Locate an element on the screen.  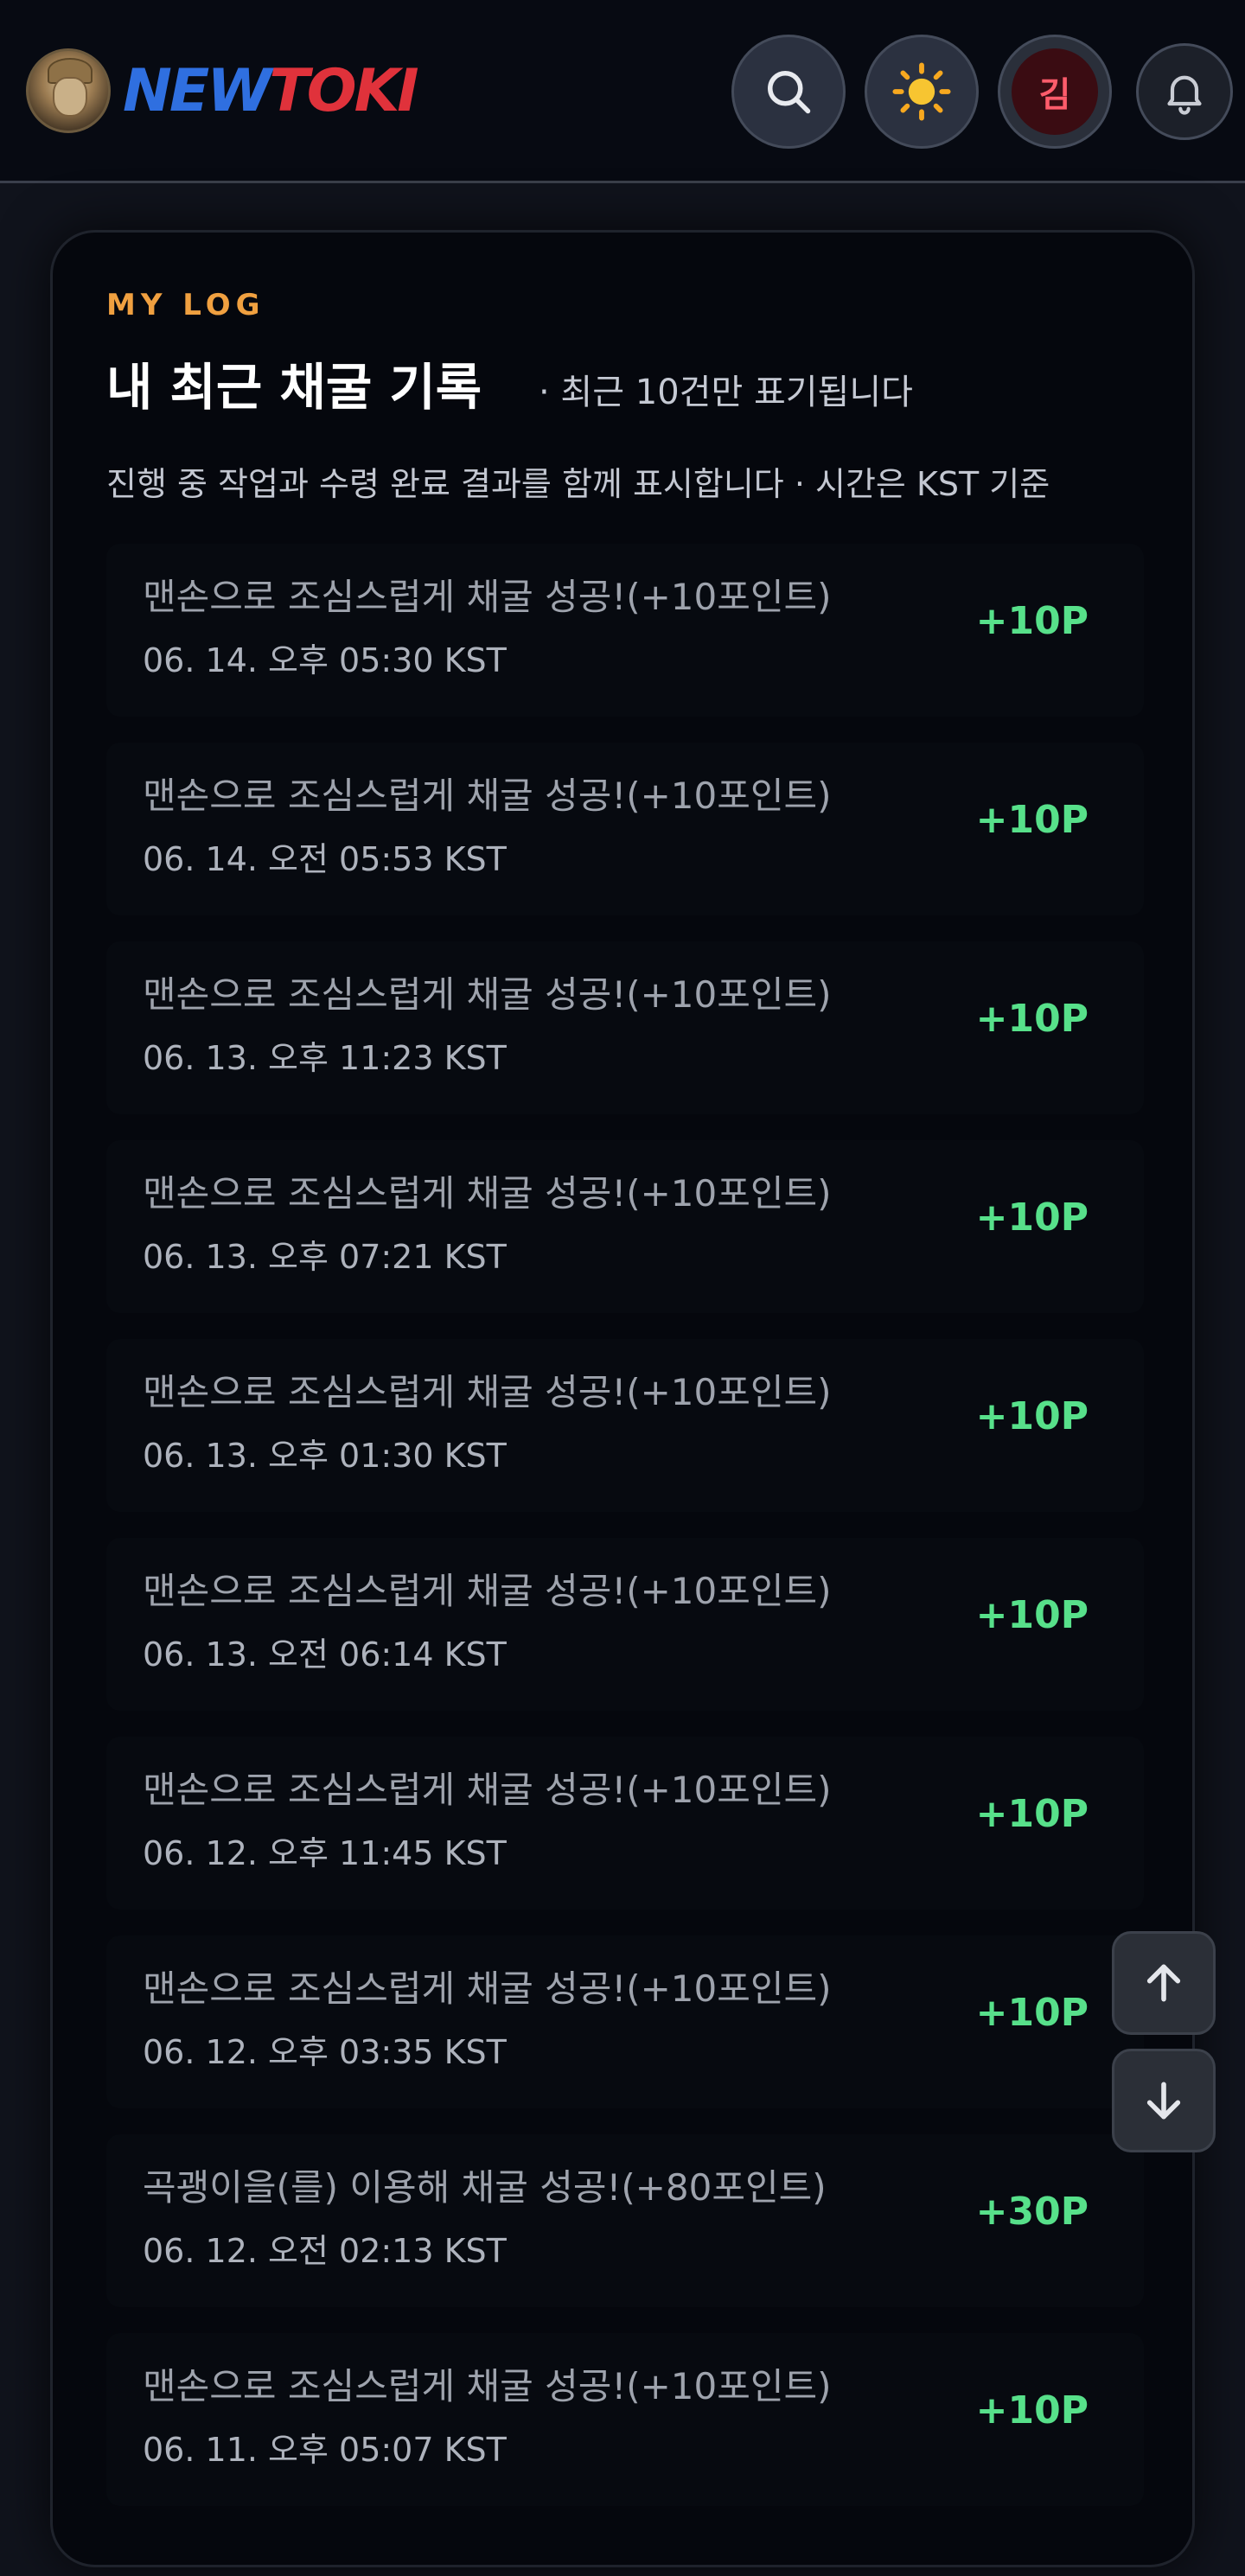
face-shape is located at coordinates (70, 97).